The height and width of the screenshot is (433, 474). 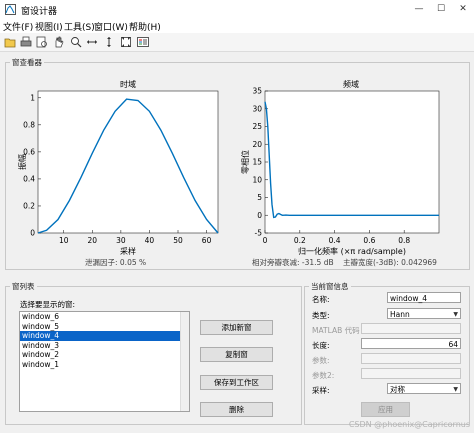 I want to click on menu-window: 窗口(W), so click(x=111, y=26).